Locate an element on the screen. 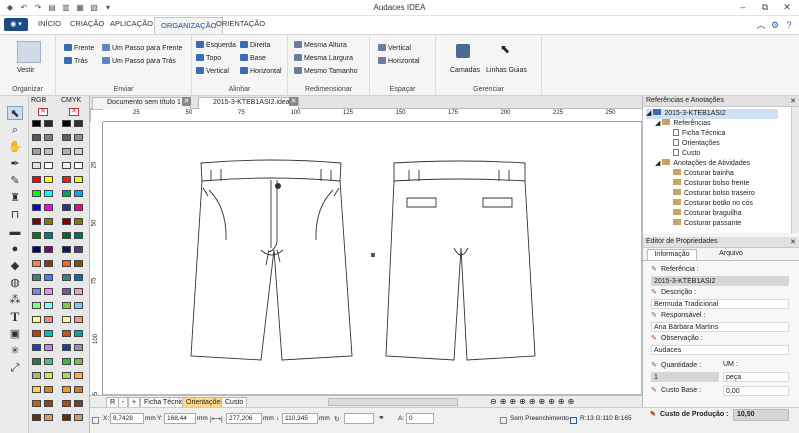  tab-organizacao: ORGANIZAÇÃO is located at coordinates (189, 26).